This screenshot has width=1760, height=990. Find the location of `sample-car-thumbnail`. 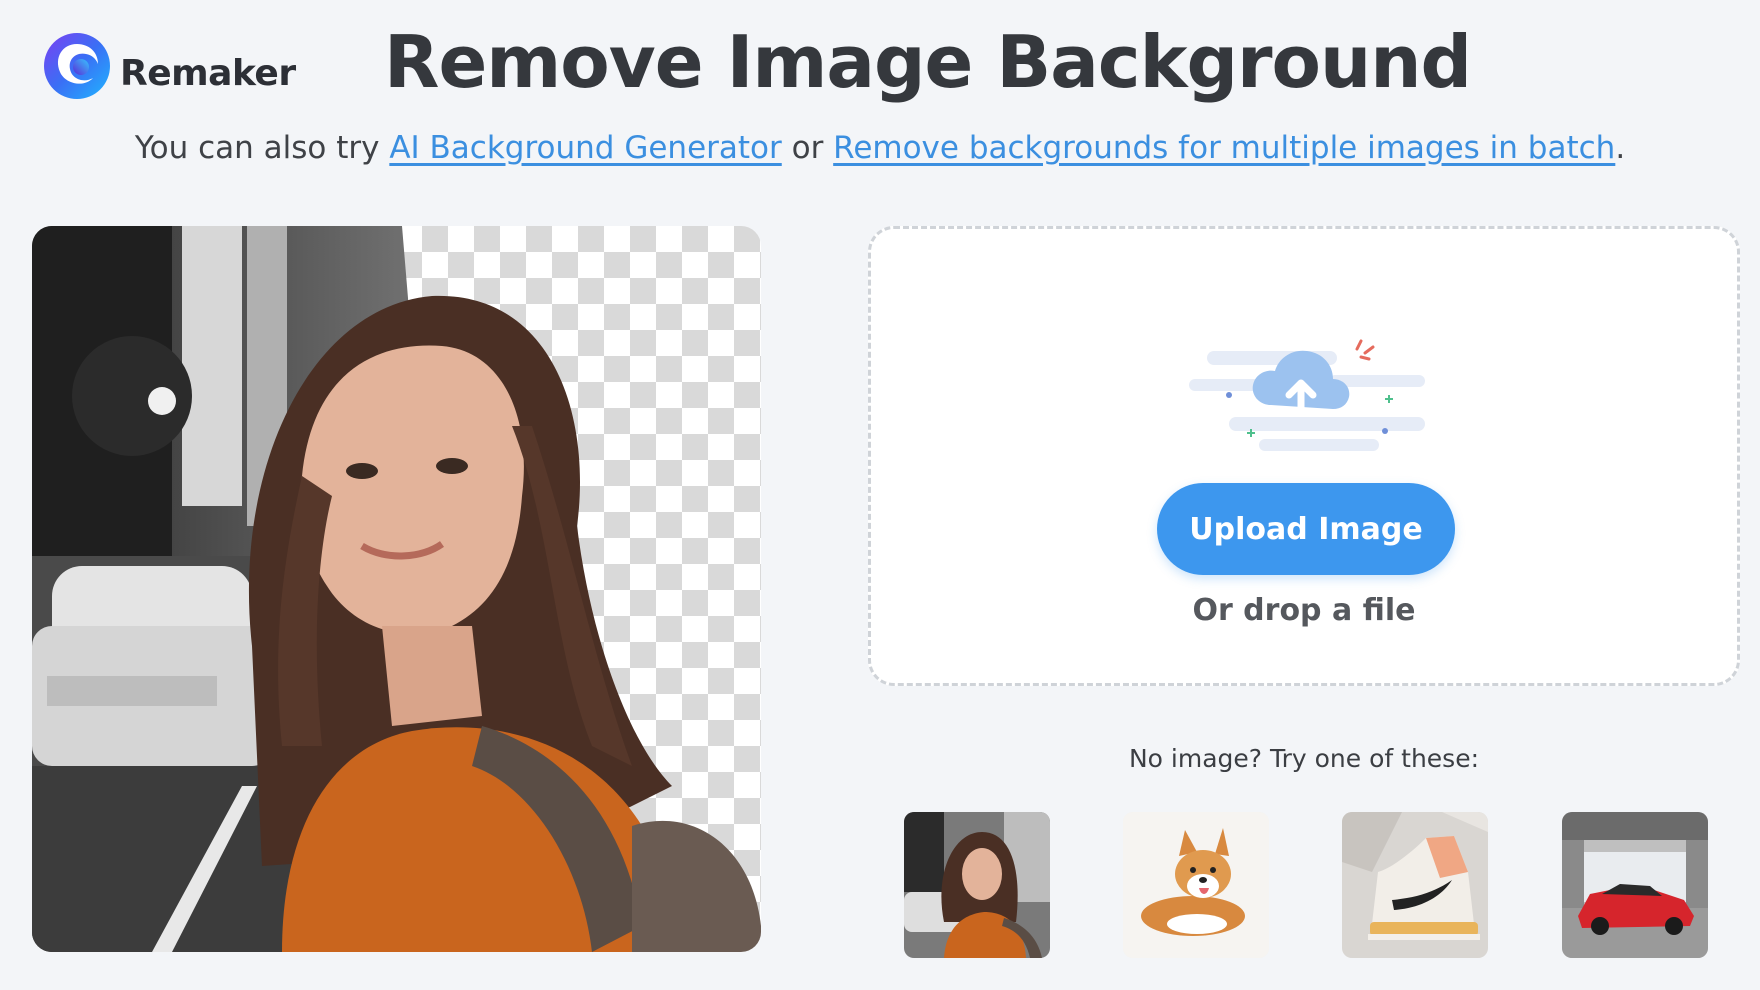

sample-car-thumbnail is located at coordinates (1635, 885).